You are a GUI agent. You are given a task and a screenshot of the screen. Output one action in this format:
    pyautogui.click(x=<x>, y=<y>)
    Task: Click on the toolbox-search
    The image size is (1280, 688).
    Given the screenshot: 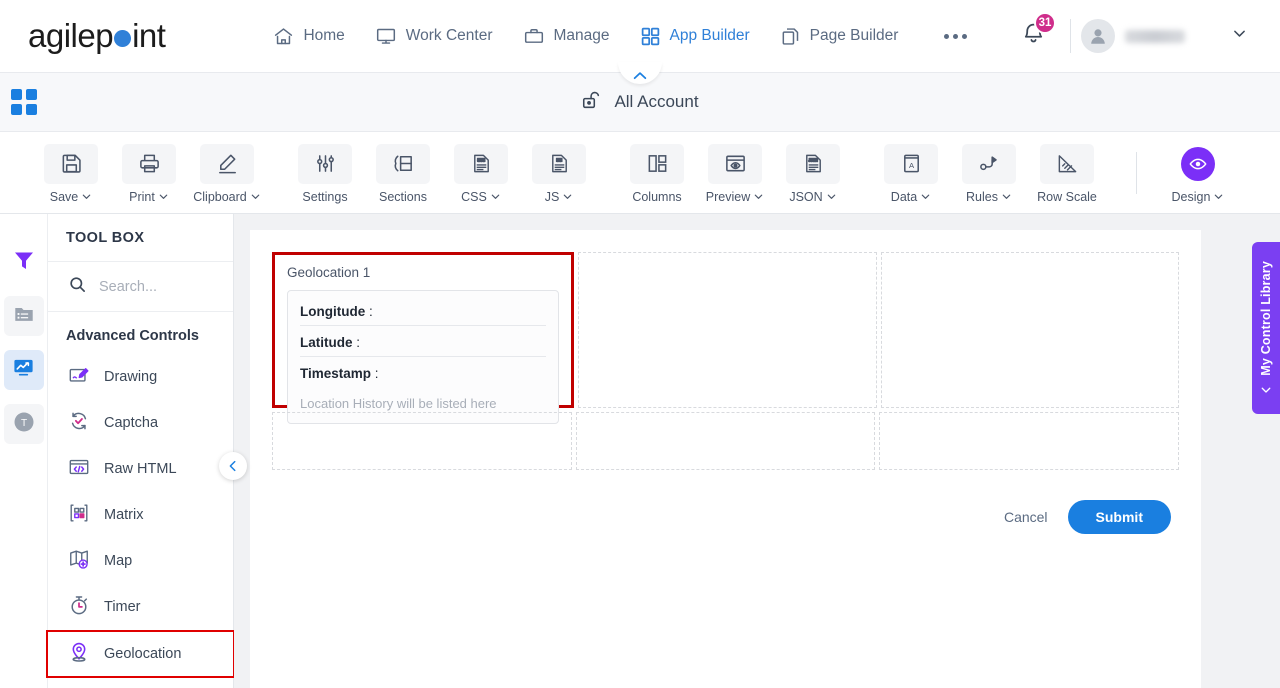 What is the action you would take?
    pyautogui.click(x=140, y=287)
    